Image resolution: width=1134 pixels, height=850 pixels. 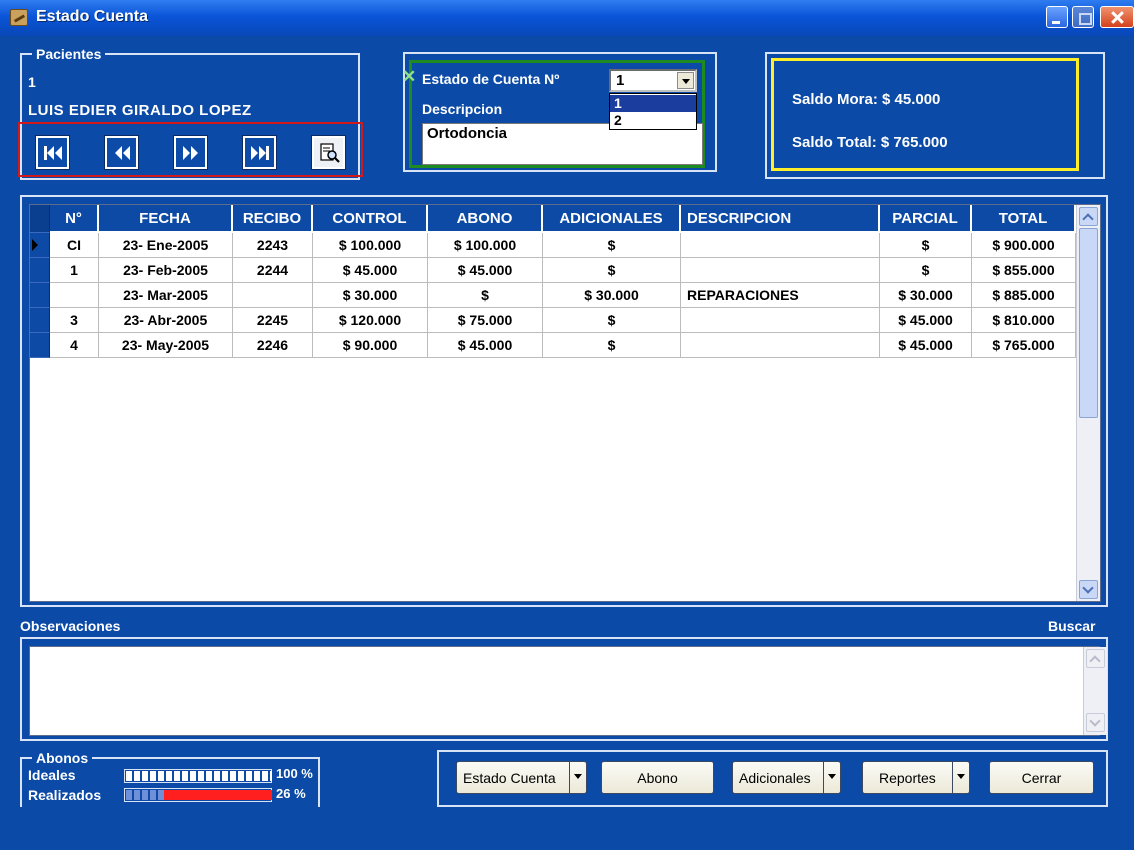 I want to click on table-cell: $ 765.000, so click(x=1024, y=345).